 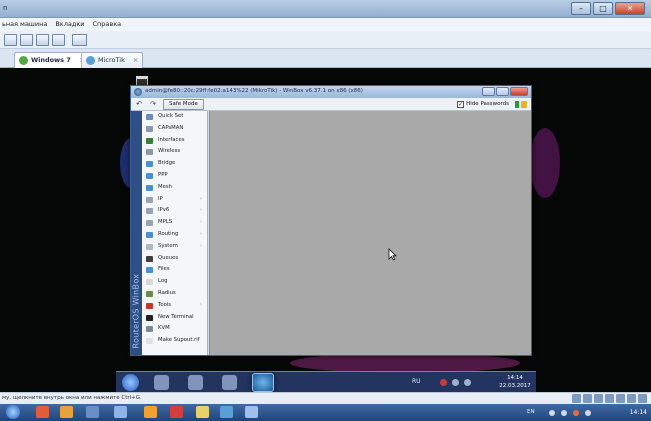 I want to click on vm-clock: 14:14 22.03.2017, so click(x=515, y=382).